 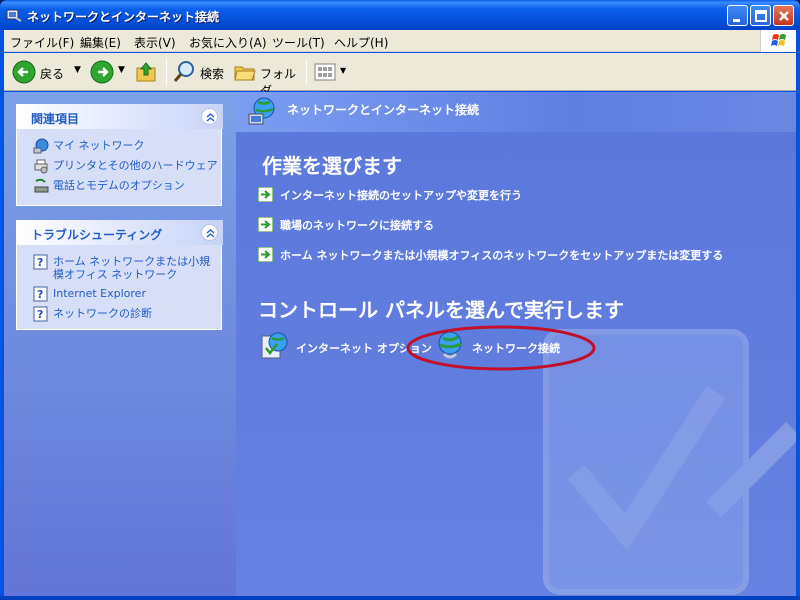 I want to click on window-border-bottom, so click(x=400, y=598).